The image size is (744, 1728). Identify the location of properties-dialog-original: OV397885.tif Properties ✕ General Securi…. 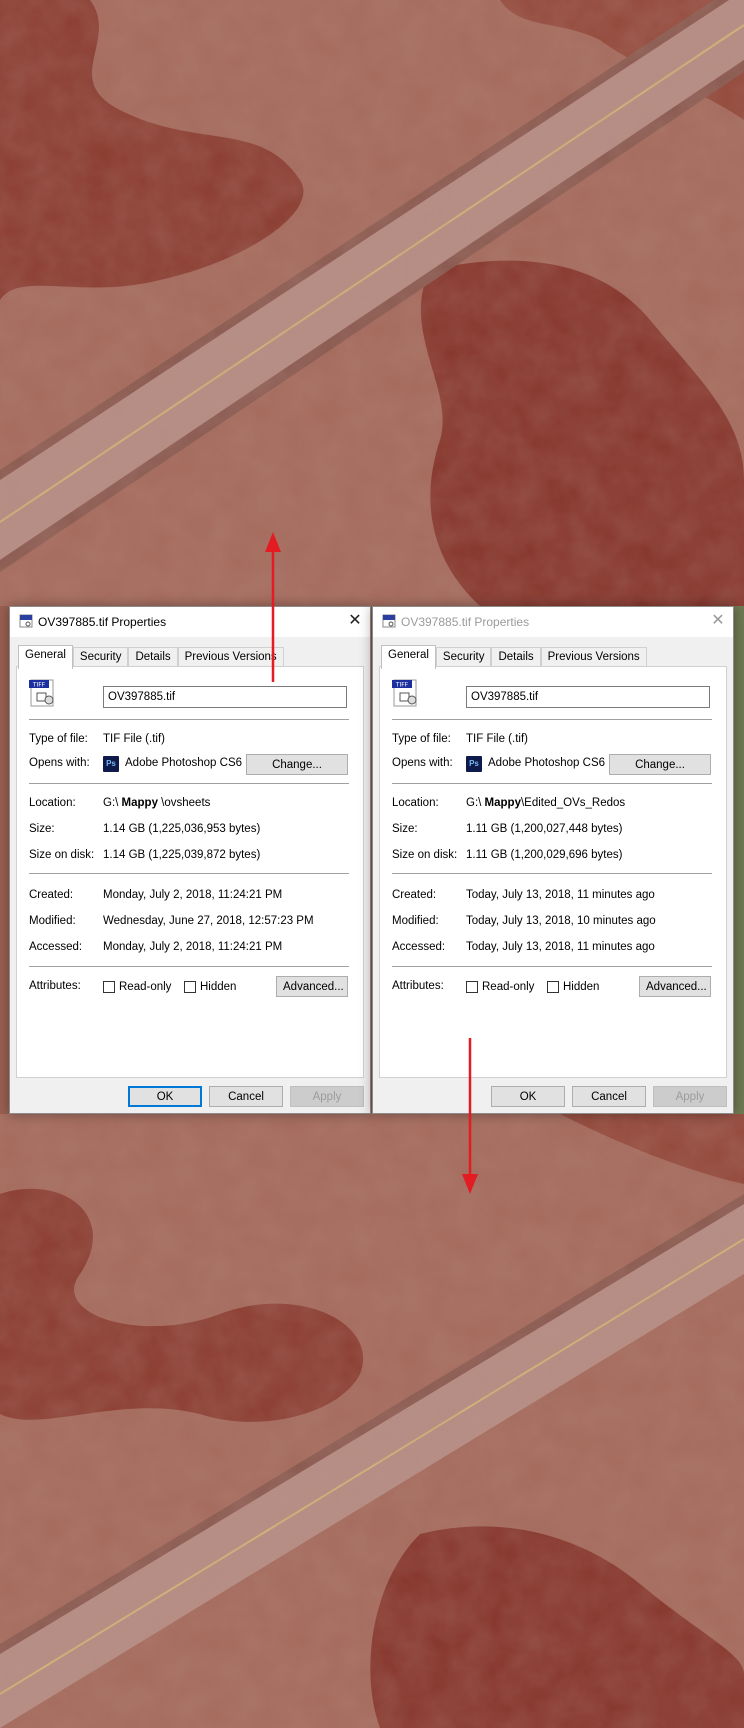
(190, 860).